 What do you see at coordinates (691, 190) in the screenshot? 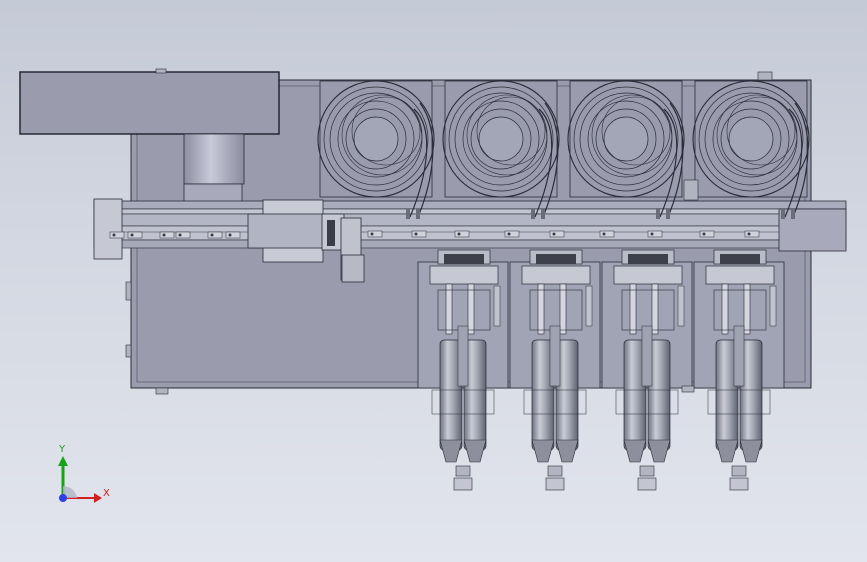
I see `reel-bracket` at bounding box center [691, 190].